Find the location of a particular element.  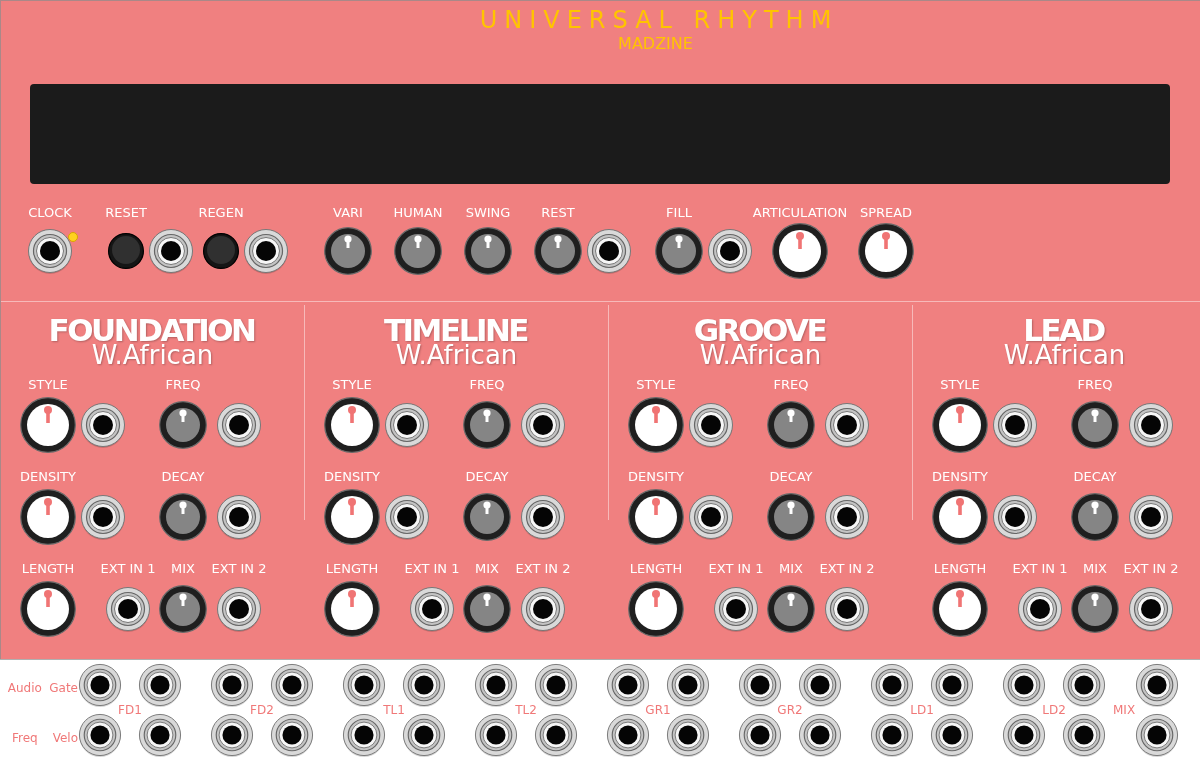

control-label: SPREAD is located at coordinates (886, 213).